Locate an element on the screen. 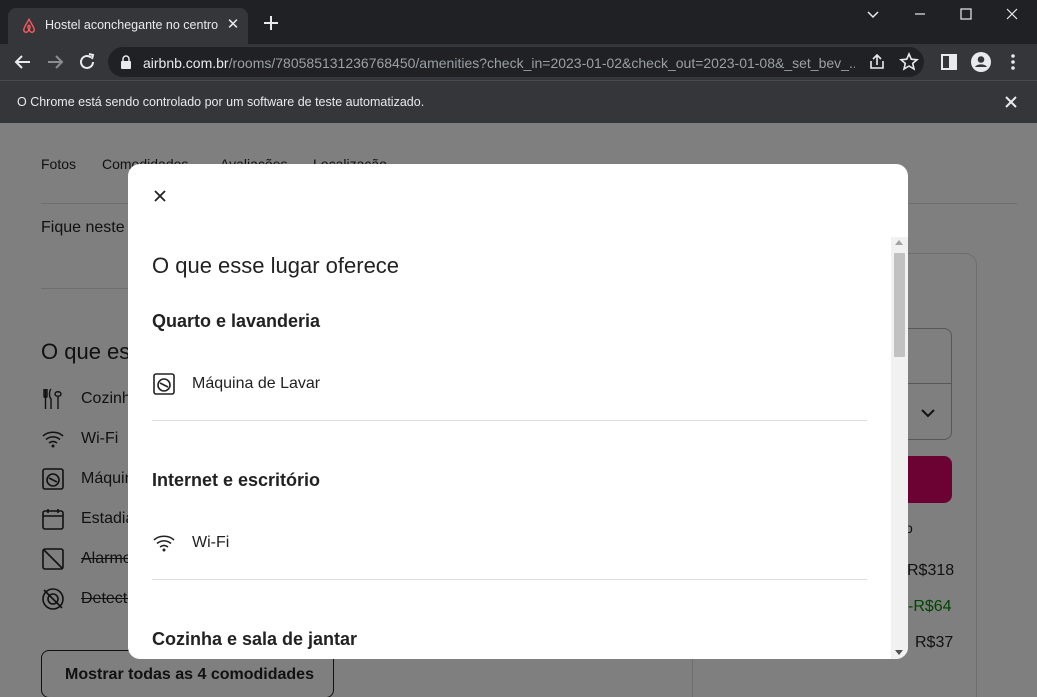 This screenshot has width=1037, height=697. wifi-icon is located at coordinates (164, 543).